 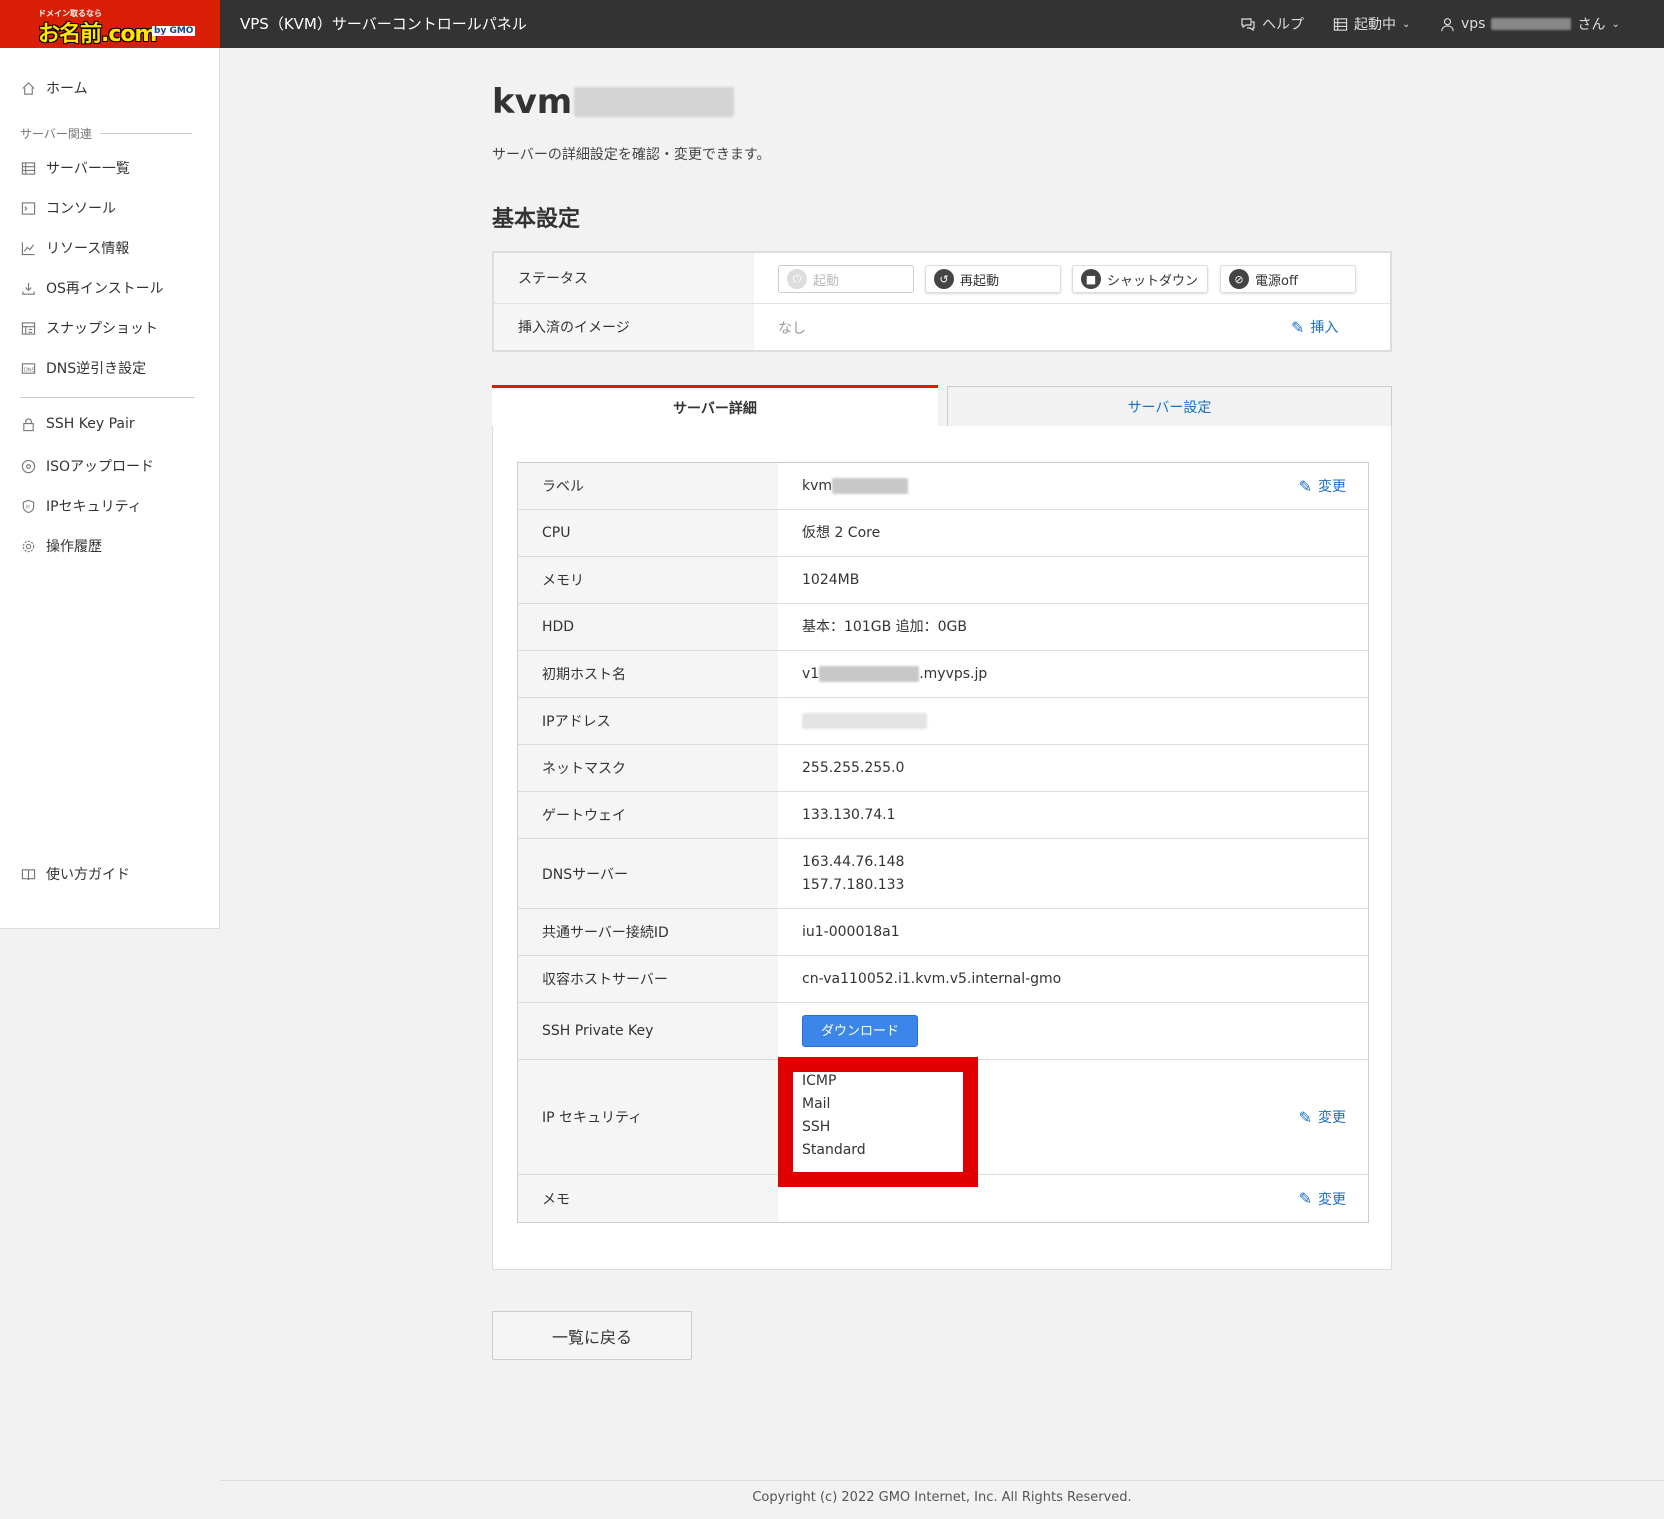 What do you see at coordinates (1322, 486) in the screenshot?
I see `edit-label-link: ✎ 変更` at bounding box center [1322, 486].